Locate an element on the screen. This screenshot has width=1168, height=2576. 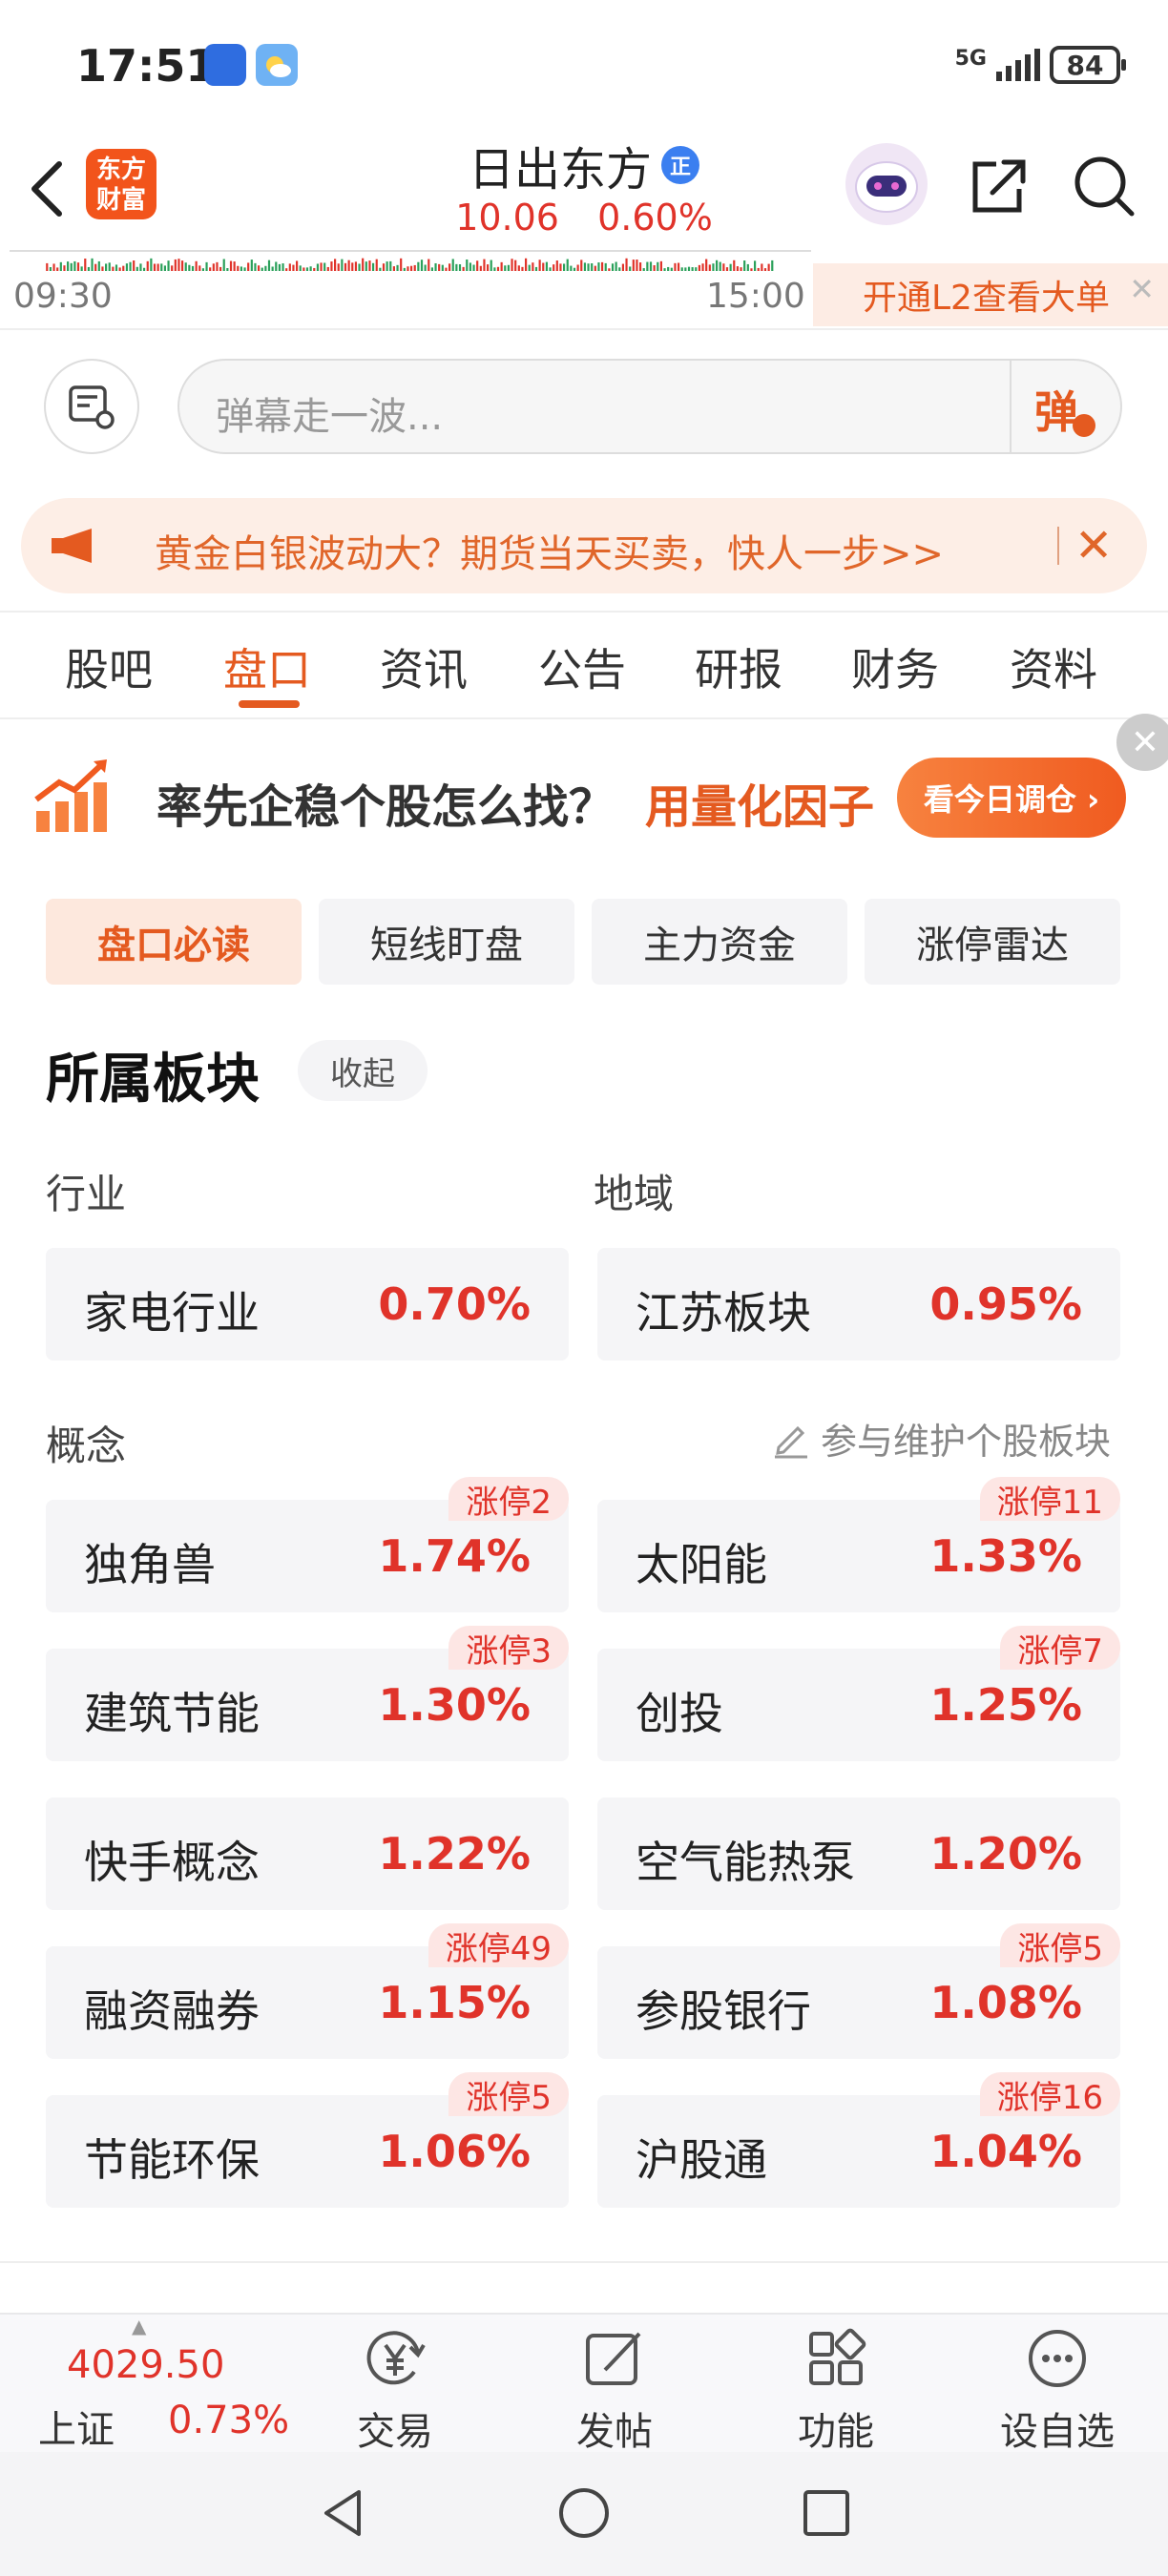
danmu-settings-button is located at coordinates (91, 406).